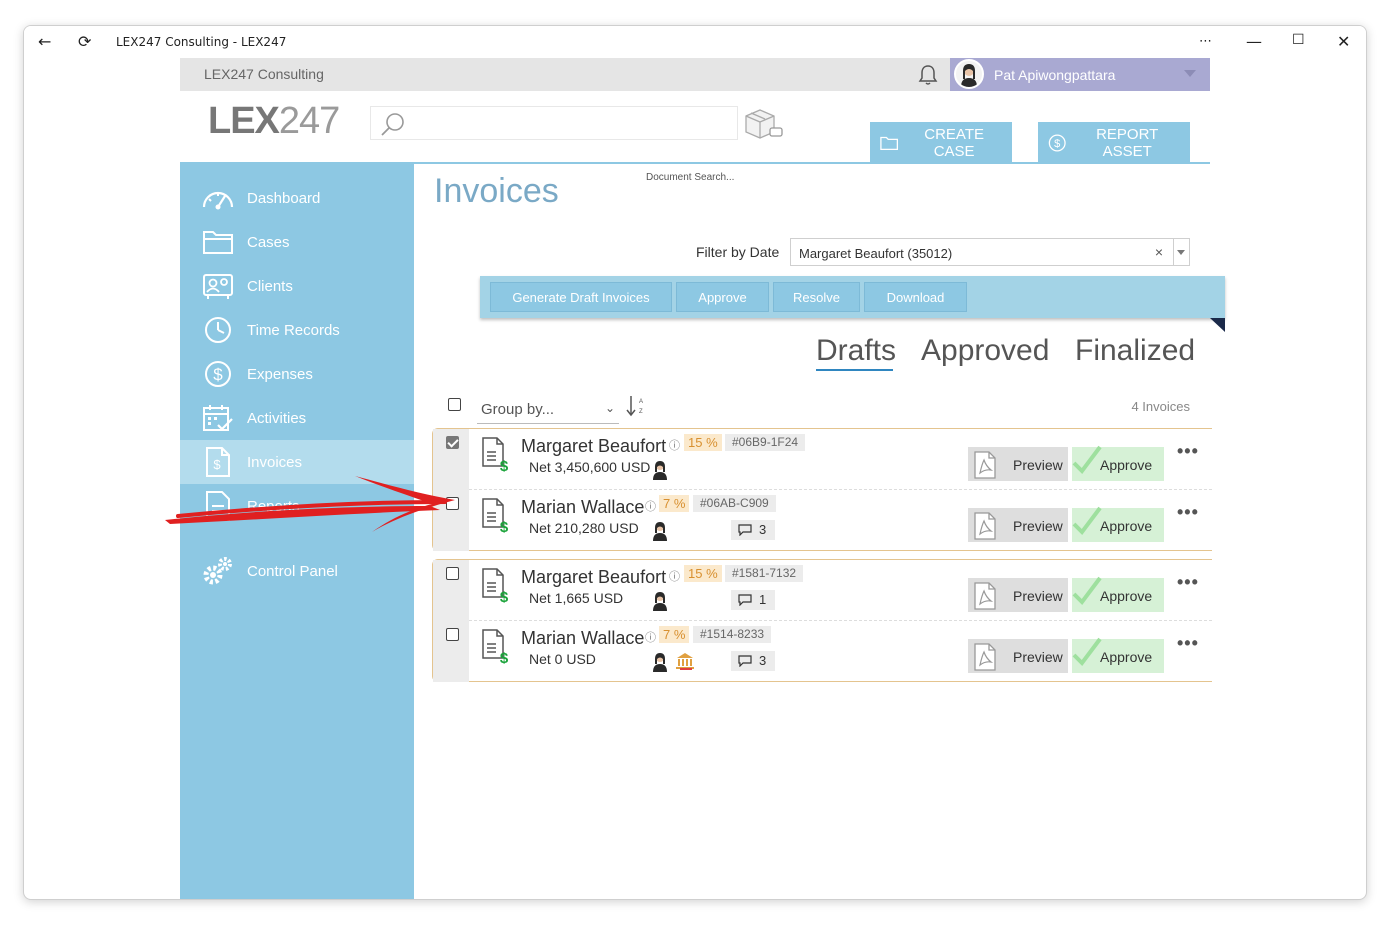 This screenshot has height=925, width=1390. I want to click on download-button: Download, so click(915, 297).